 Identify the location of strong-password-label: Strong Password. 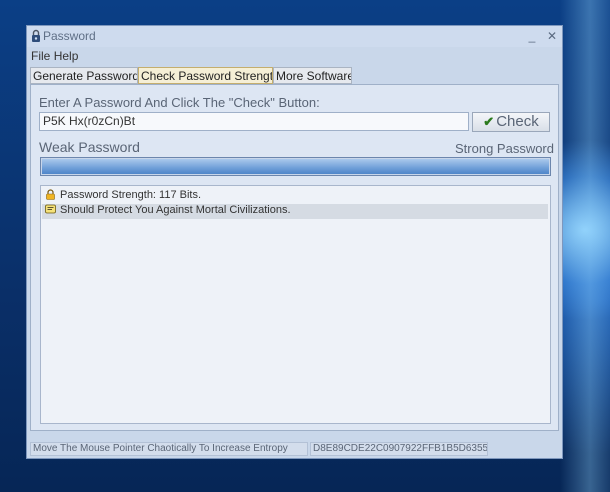
(504, 148).